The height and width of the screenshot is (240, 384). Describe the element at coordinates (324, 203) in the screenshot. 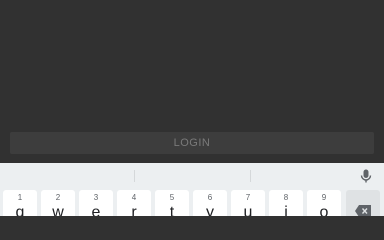

I see `key-o: 9 o` at that location.